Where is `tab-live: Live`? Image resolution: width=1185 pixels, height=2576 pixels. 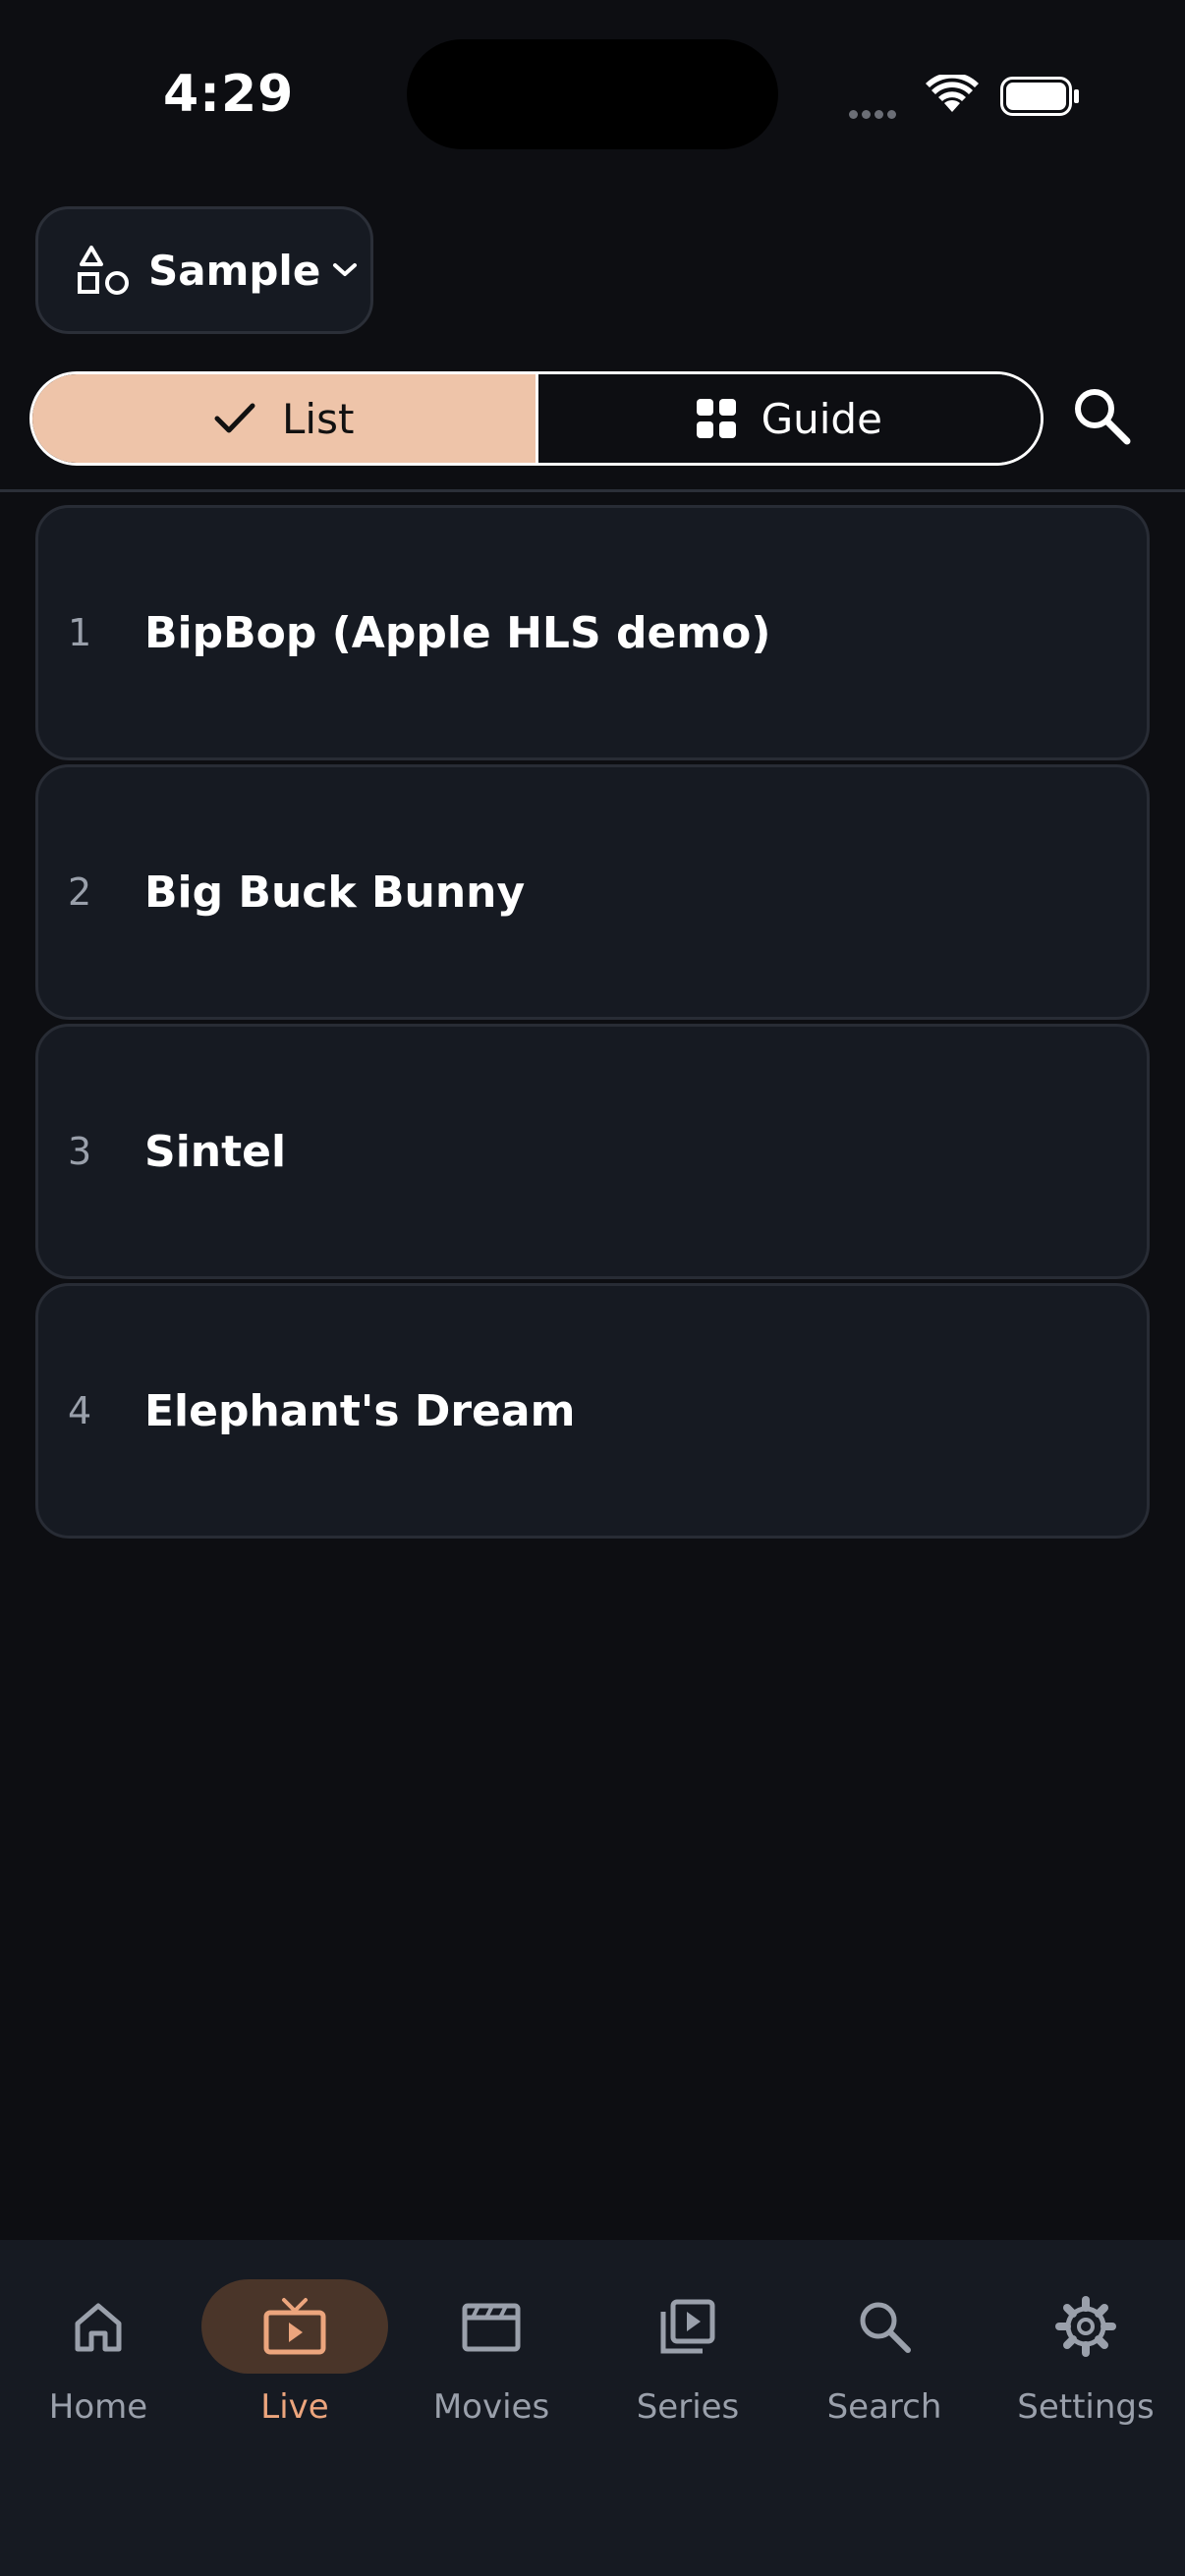 tab-live: Live is located at coordinates (295, 2377).